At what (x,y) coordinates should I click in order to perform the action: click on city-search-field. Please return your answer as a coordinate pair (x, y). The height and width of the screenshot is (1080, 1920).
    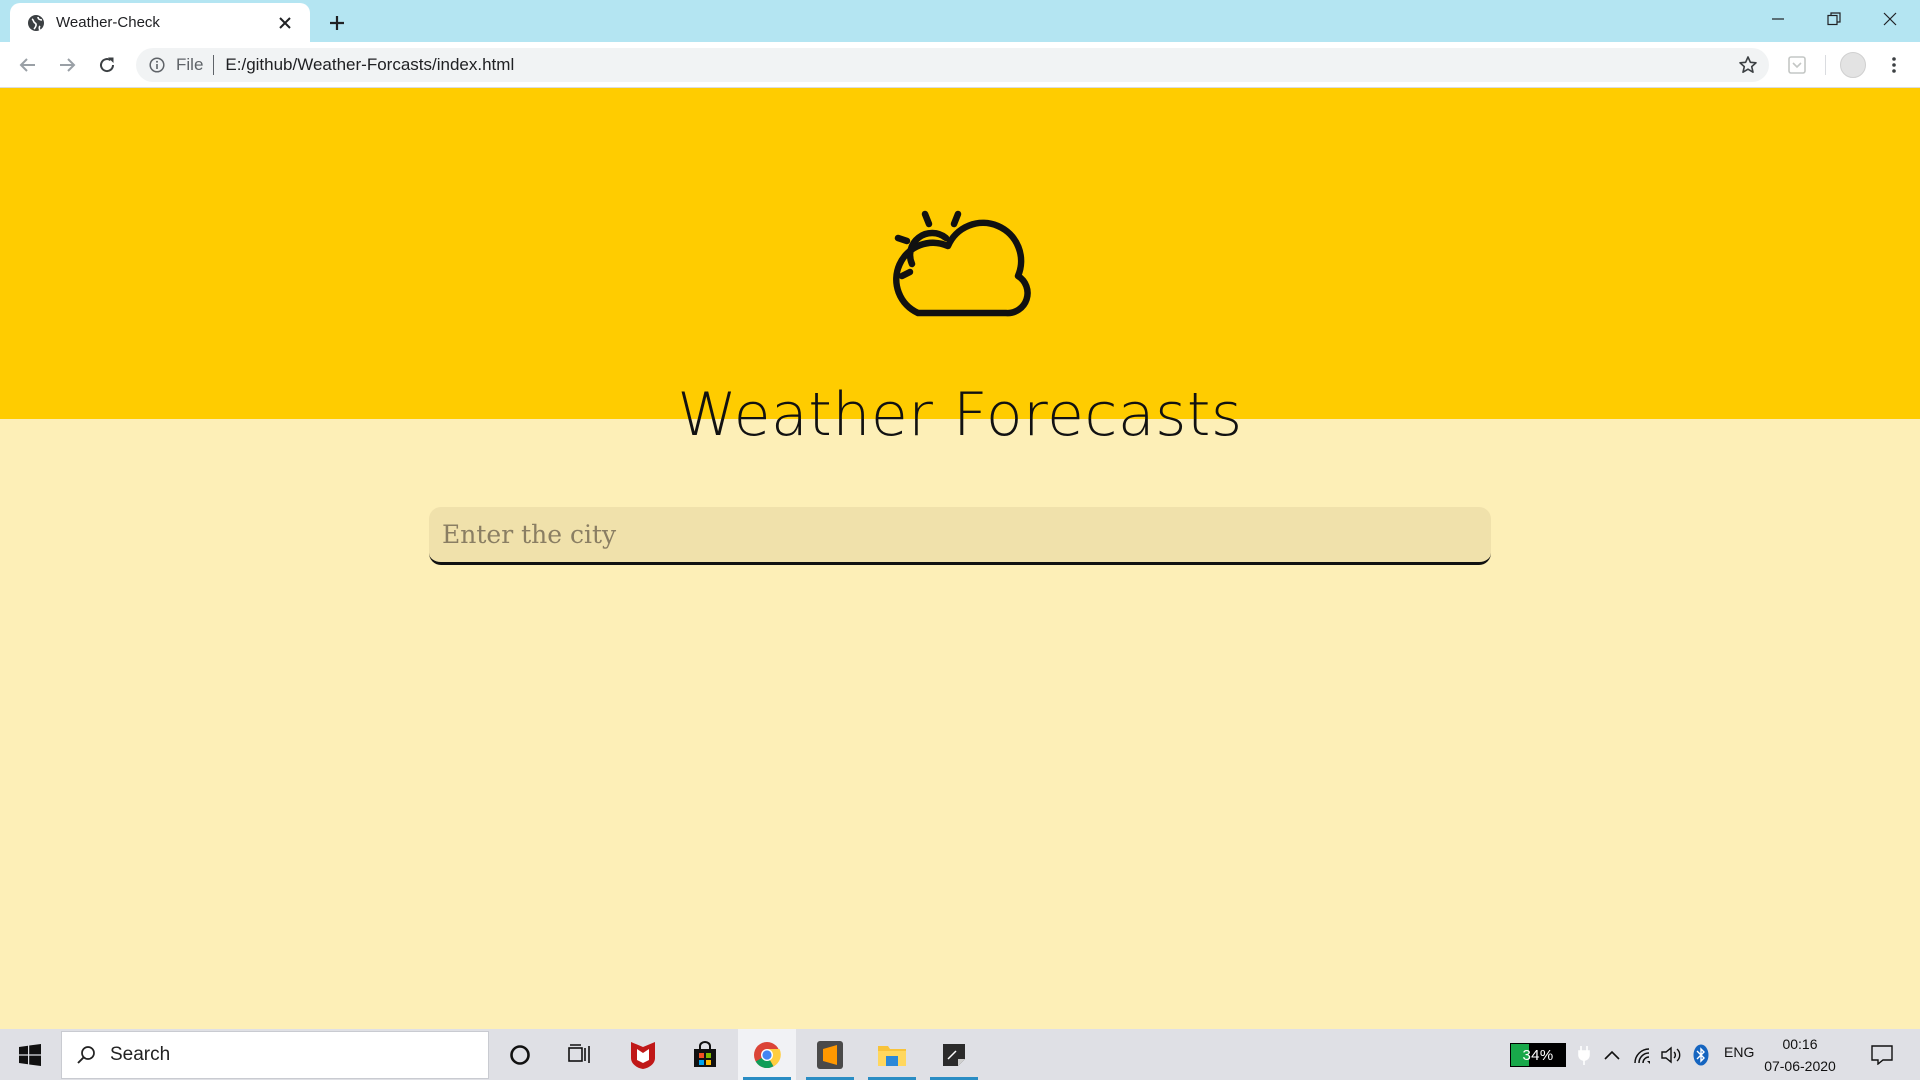
    Looking at the image, I should click on (960, 536).